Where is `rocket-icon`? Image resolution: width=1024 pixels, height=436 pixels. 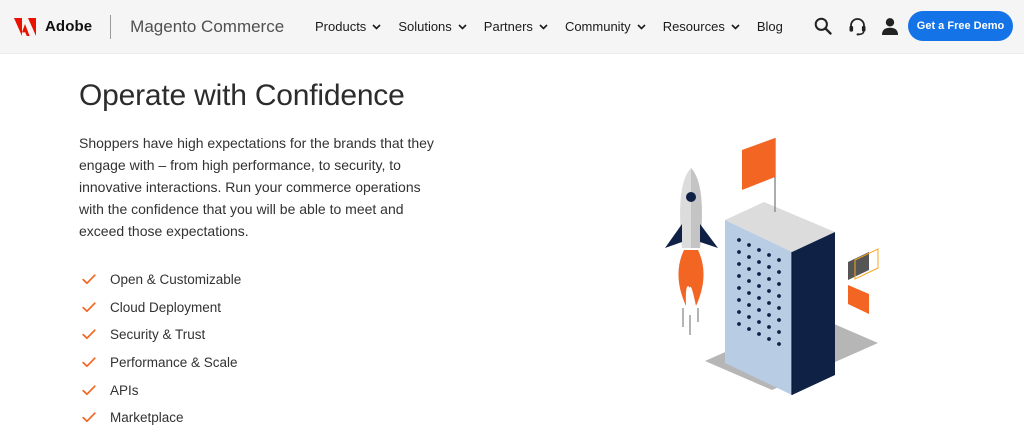 rocket-icon is located at coordinates (691, 251).